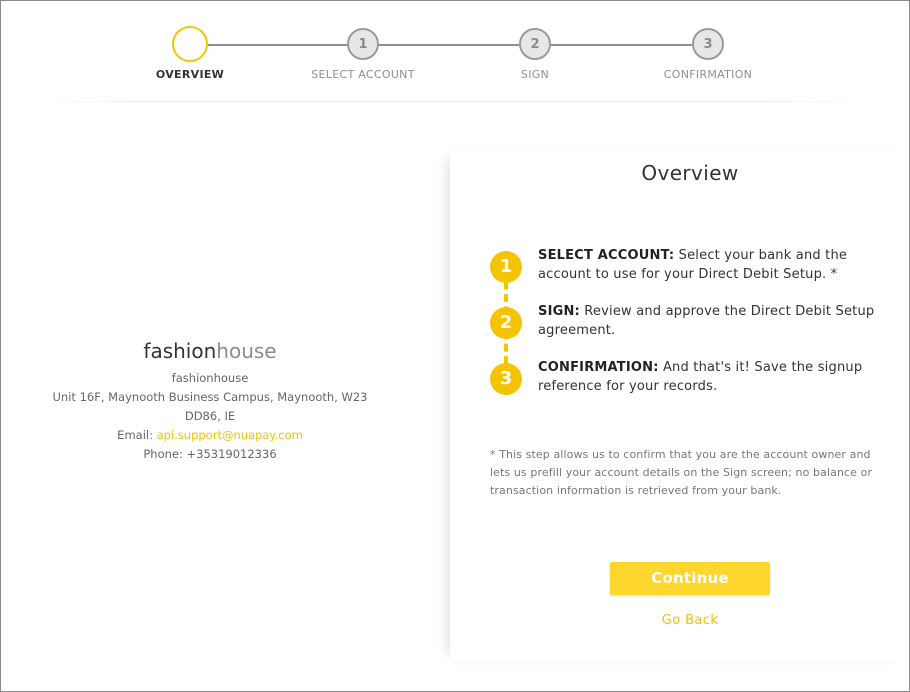  What do you see at coordinates (230, 435) in the screenshot?
I see `email-link: api.support@nuapay.com` at bounding box center [230, 435].